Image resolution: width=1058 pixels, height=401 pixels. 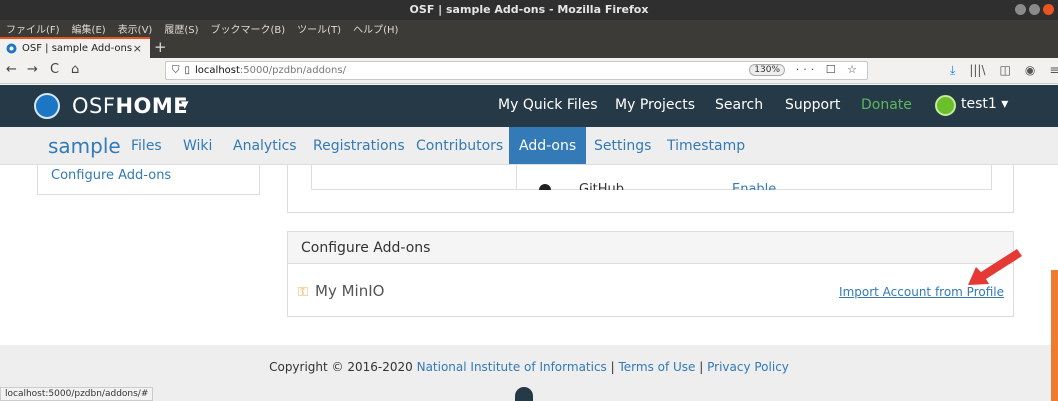 I want to click on page-icon: ▯, so click(x=187, y=70).